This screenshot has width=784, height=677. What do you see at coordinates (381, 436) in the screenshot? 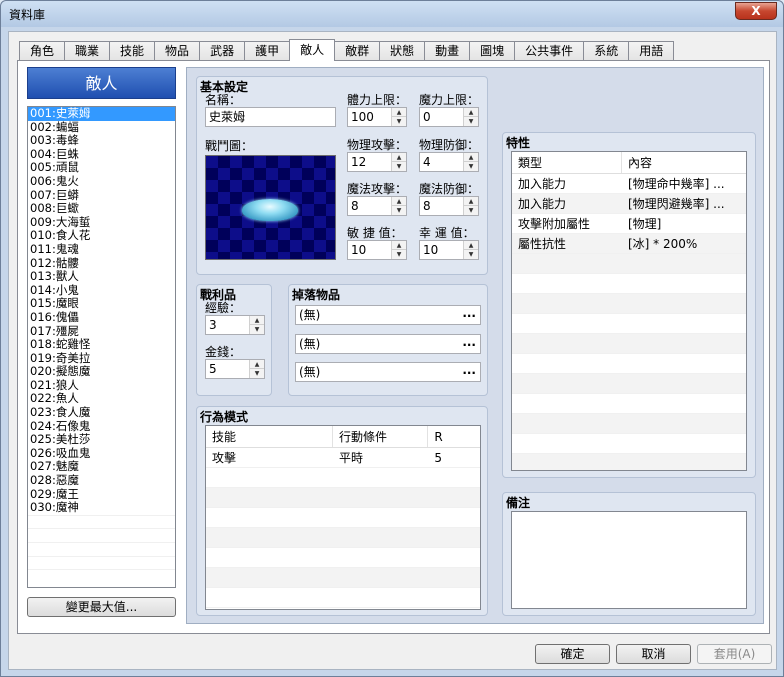
I see `col-condition: 行動條件` at bounding box center [381, 436].